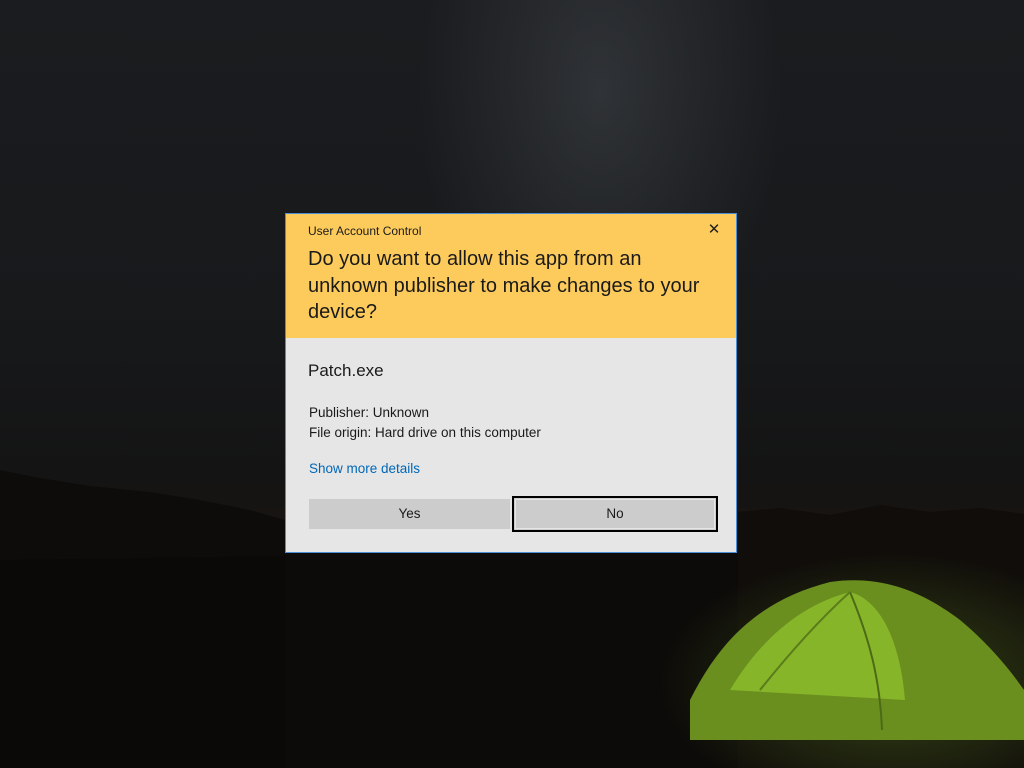  What do you see at coordinates (369, 412) in the screenshot?
I see `publisher-text: Publisher: Unknown` at bounding box center [369, 412].